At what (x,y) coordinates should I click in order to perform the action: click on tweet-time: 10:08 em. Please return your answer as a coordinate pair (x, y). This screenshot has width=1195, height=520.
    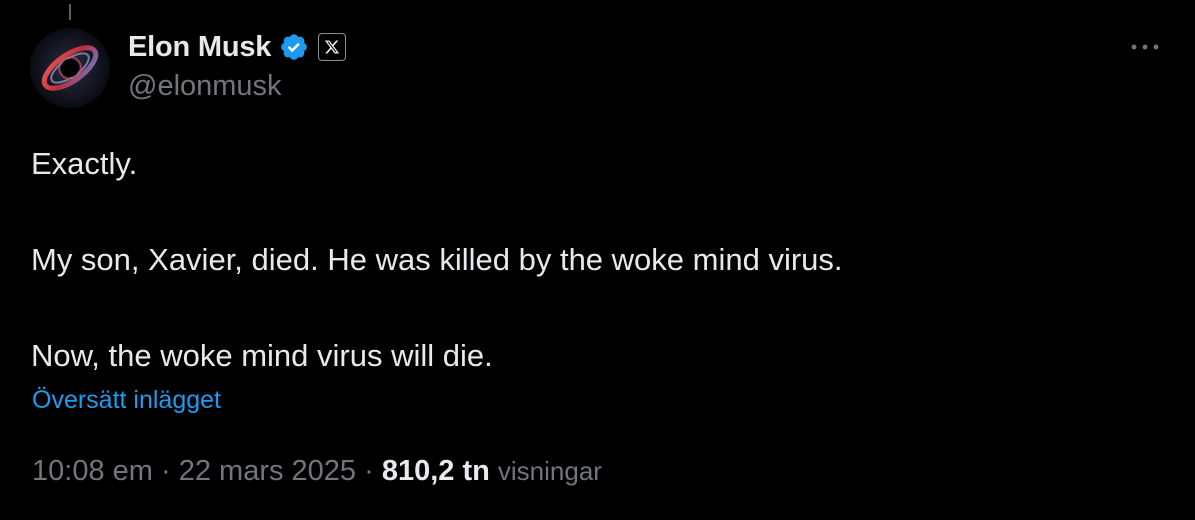
    Looking at the image, I should click on (92, 471).